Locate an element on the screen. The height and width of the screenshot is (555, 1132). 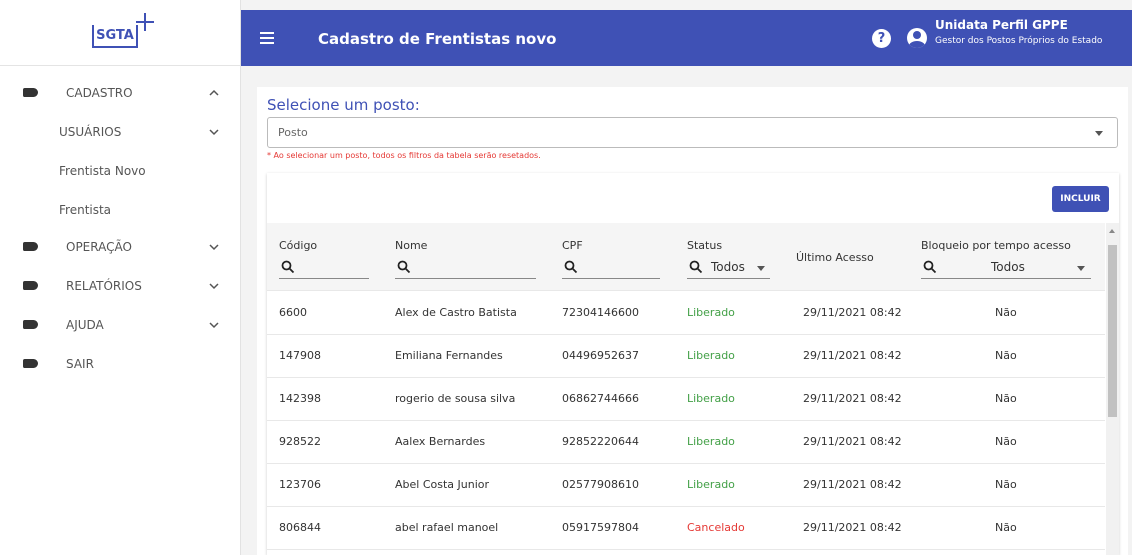
cpf-filter-input is located at coordinates (611, 269).